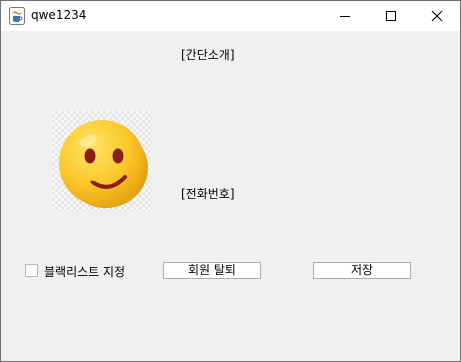  Describe the element at coordinates (208, 194) in the screenshot. I see `phone-label: [전화번호]` at that location.